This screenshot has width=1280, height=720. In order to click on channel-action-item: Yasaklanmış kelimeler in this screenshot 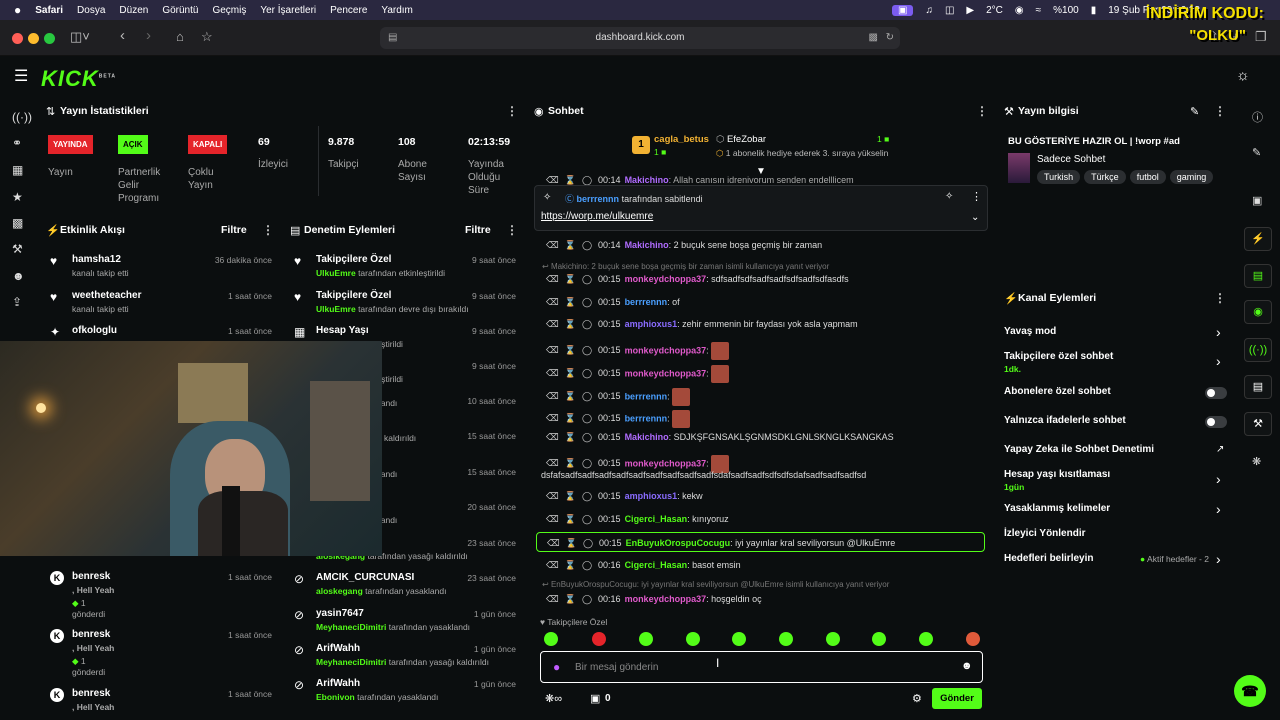, I will do `click(1057, 508)`.